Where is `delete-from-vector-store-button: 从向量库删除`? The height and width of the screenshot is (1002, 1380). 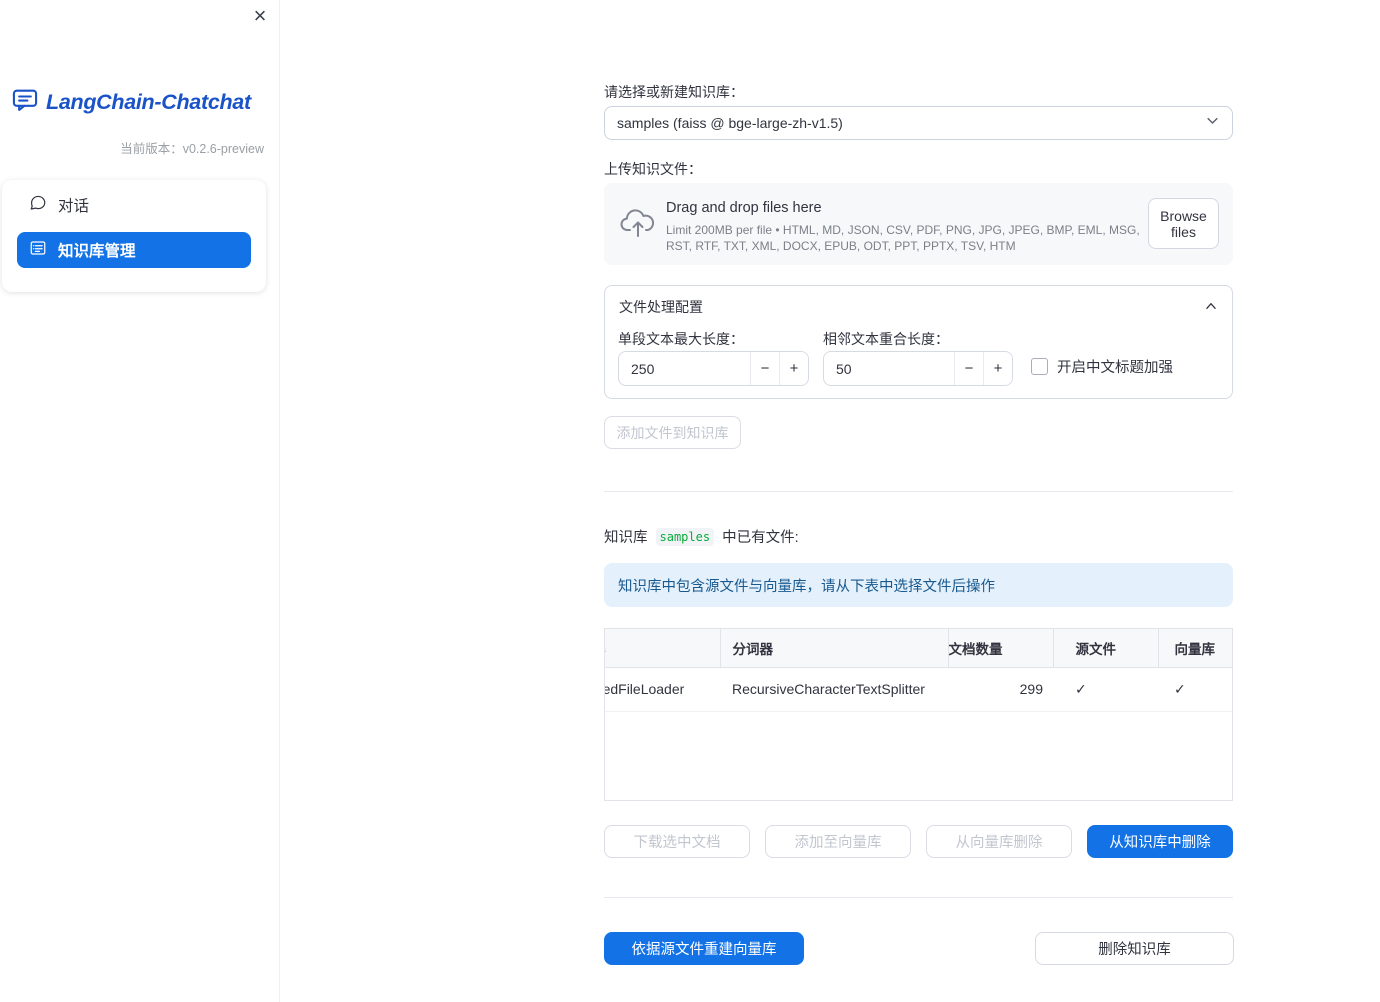
delete-from-vector-store-button: 从向量库删除 is located at coordinates (999, 841).